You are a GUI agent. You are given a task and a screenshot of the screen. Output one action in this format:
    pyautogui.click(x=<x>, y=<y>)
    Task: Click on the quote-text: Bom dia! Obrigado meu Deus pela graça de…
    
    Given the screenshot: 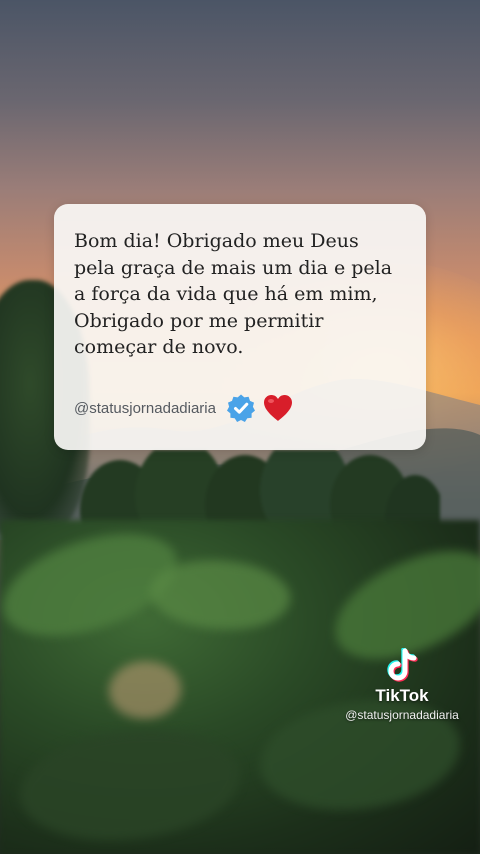 What is the action you would take?
    pyautogui.click(x=244, y=294)
    